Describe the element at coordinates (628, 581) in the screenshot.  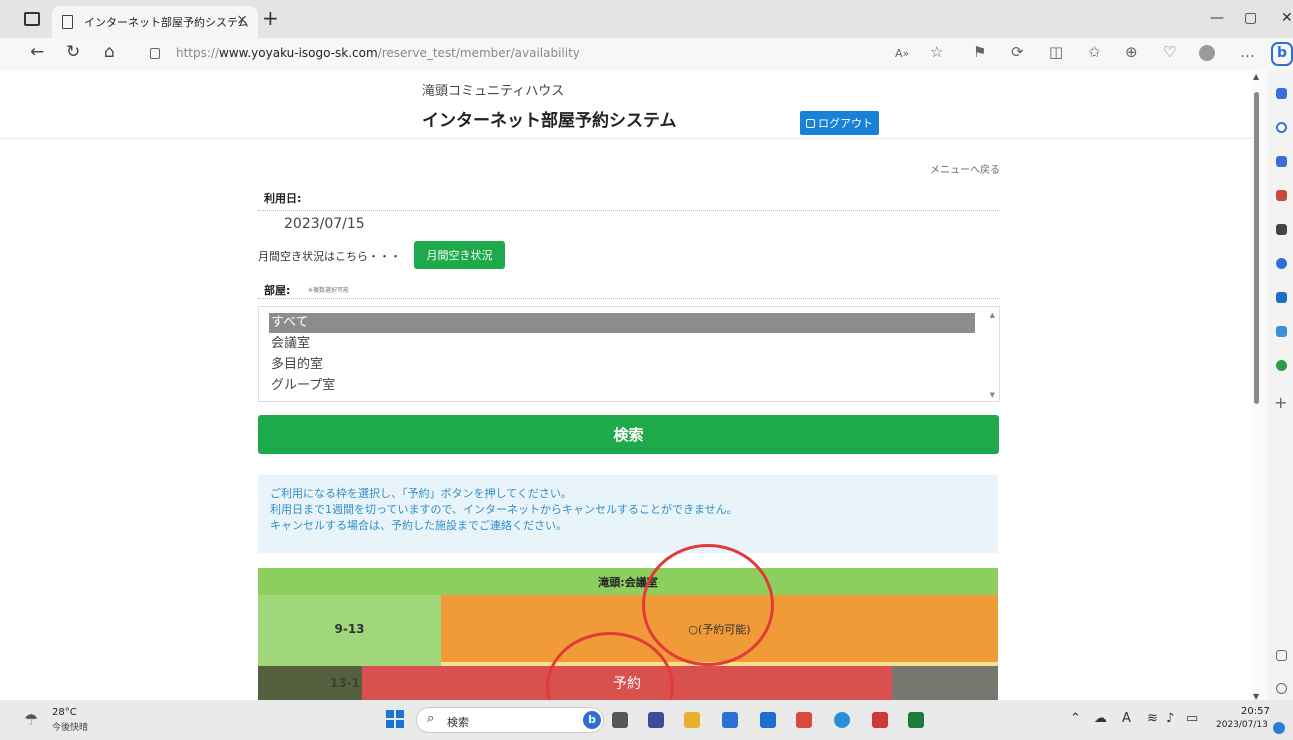
I see `room-header: 滝頭:会議室` at that location.